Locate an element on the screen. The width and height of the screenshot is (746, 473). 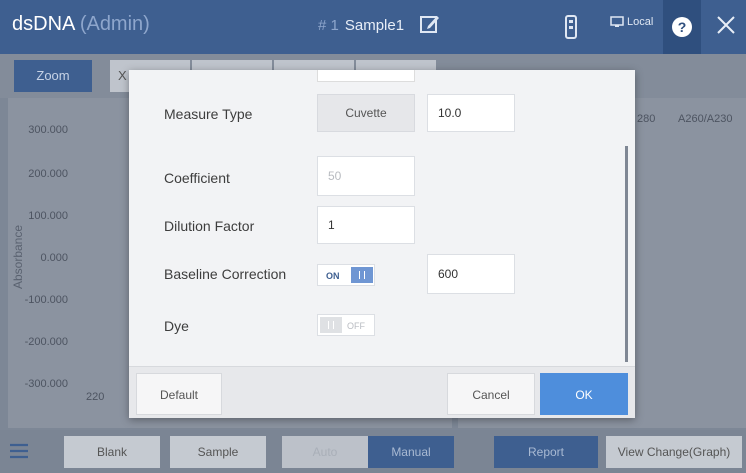
menu-icon is located at coordinates (19, 451).